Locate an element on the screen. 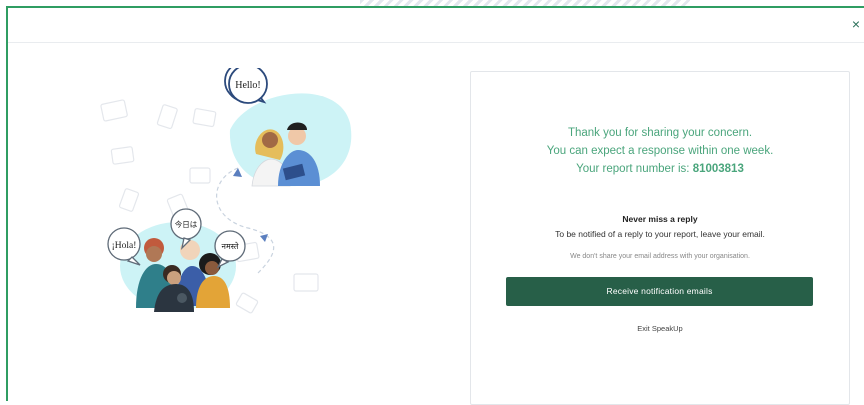 This screenshot has width=864, height=405. report-number: 81003813 is located at coordinates (718, 169).